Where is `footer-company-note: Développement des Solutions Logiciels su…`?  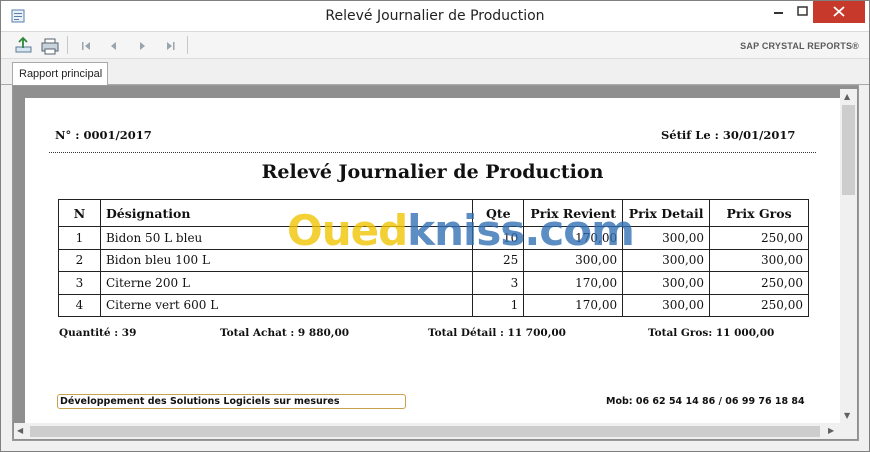
footer-company-note: Développement des Solutions Logiciels su… is located at coordinates (231, 401).